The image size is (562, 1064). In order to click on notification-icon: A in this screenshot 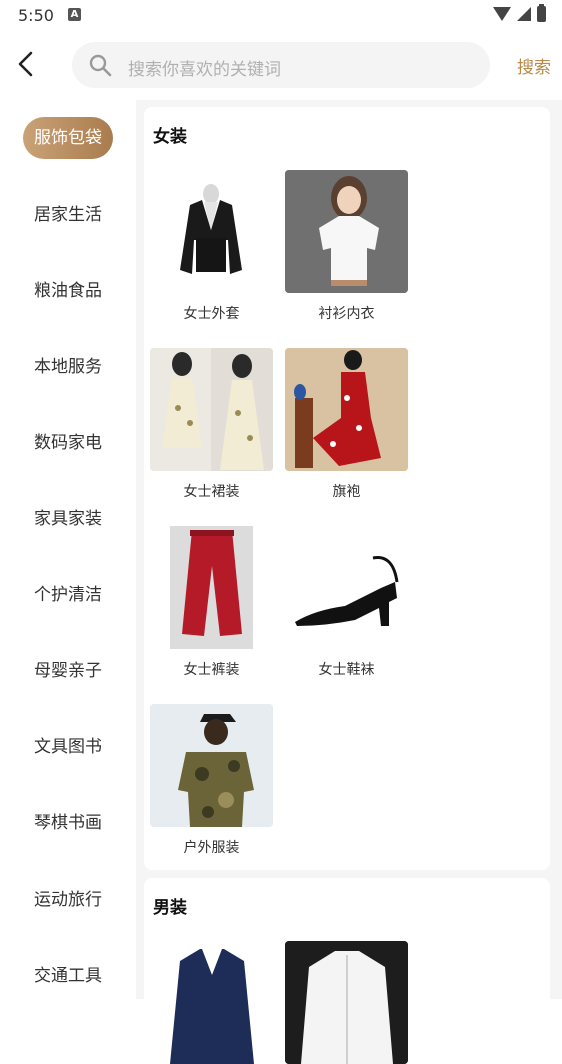, I will do `click(74, 14)`.